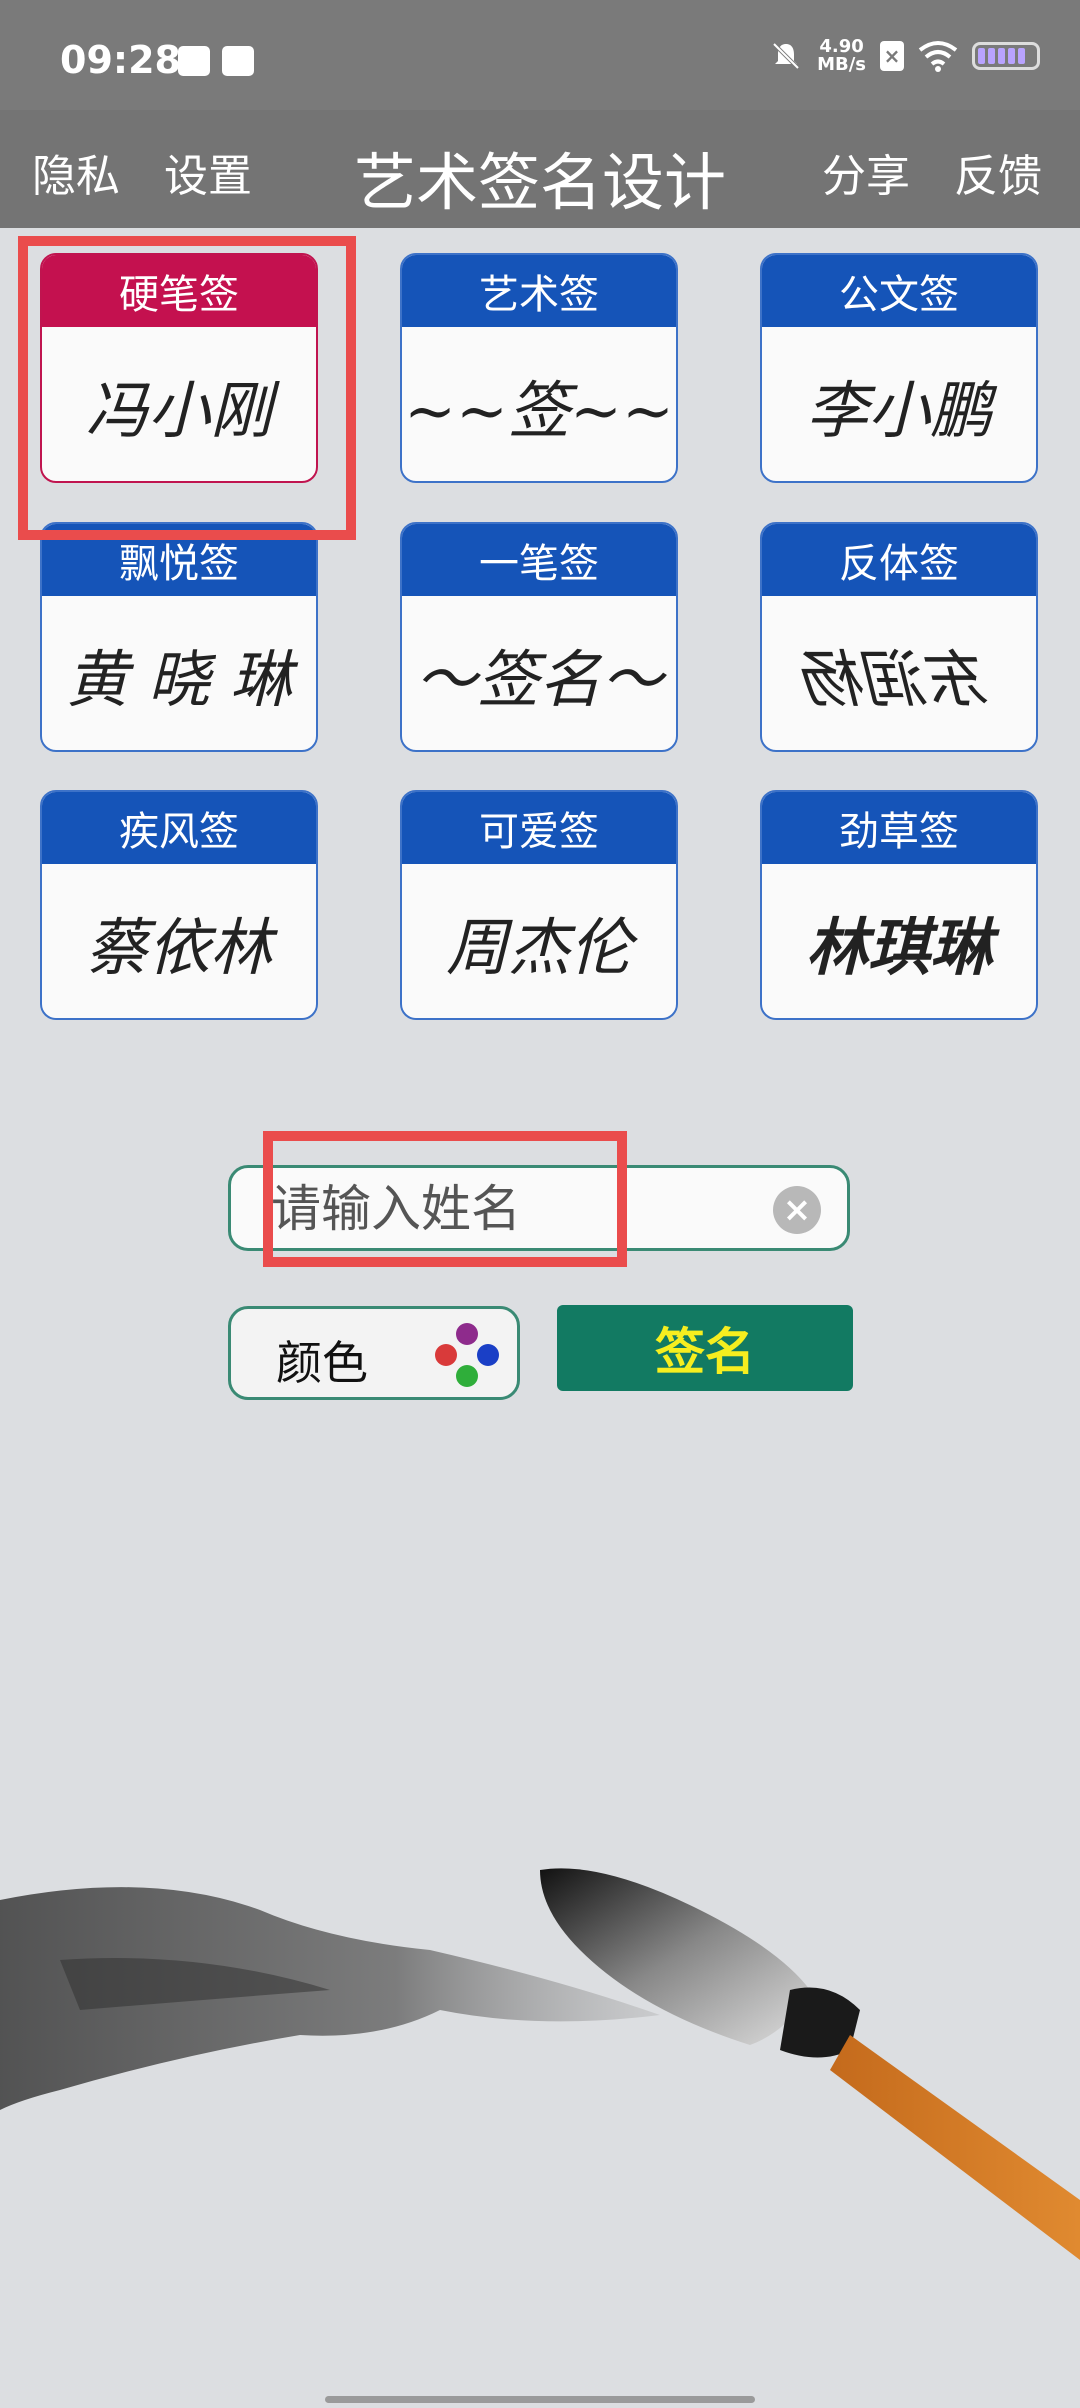  I want to click on style-card-label: 劲草签, so click(899, 828).